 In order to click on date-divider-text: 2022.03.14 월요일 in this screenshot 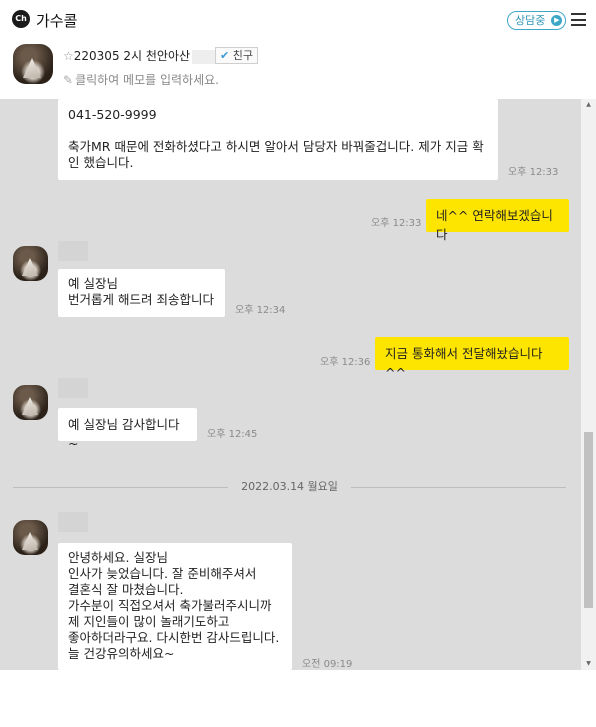, I will do `click(289, 486)`.